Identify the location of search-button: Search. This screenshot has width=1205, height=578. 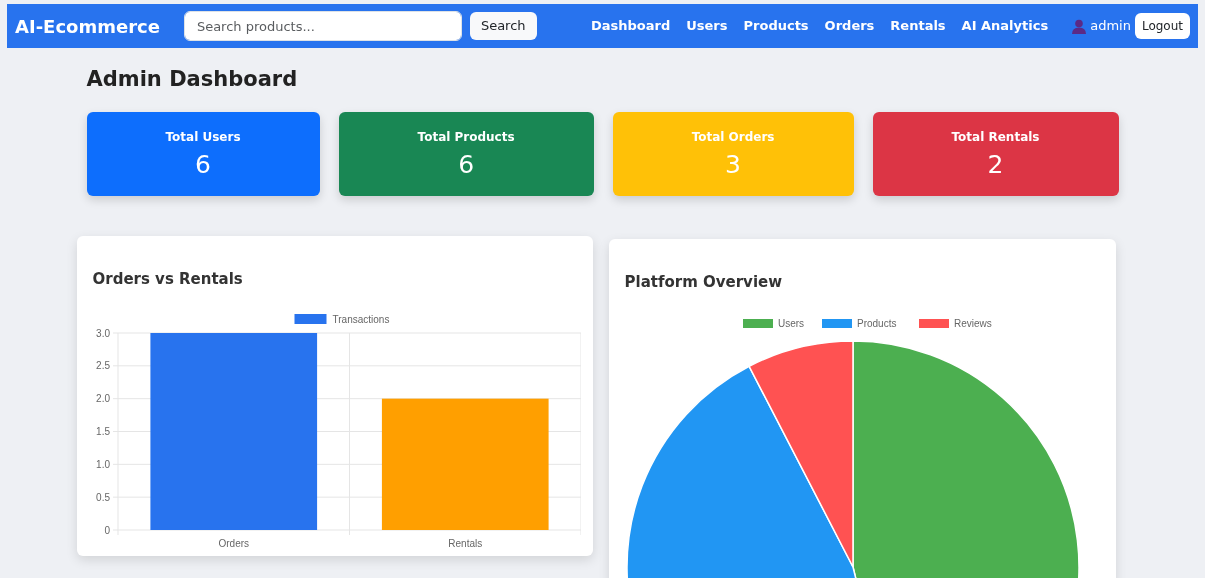
(503, 26).